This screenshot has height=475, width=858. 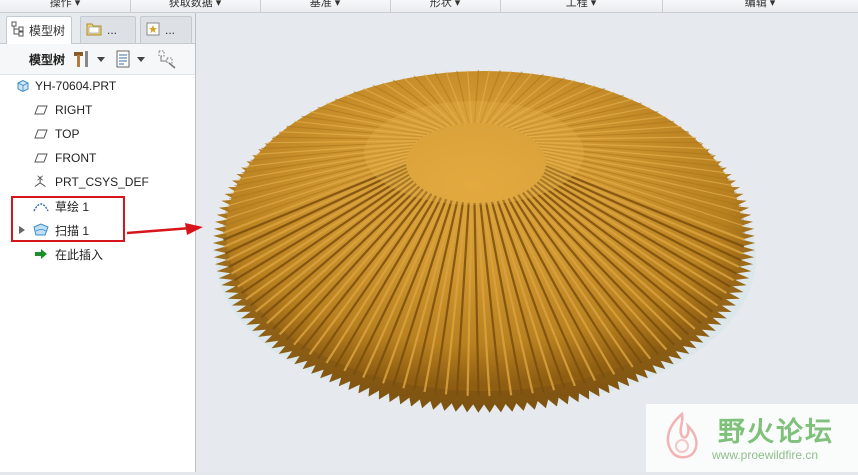 I want to click on ribbon-group-engineering: 工程 ▾, so click(x=581, y=6).